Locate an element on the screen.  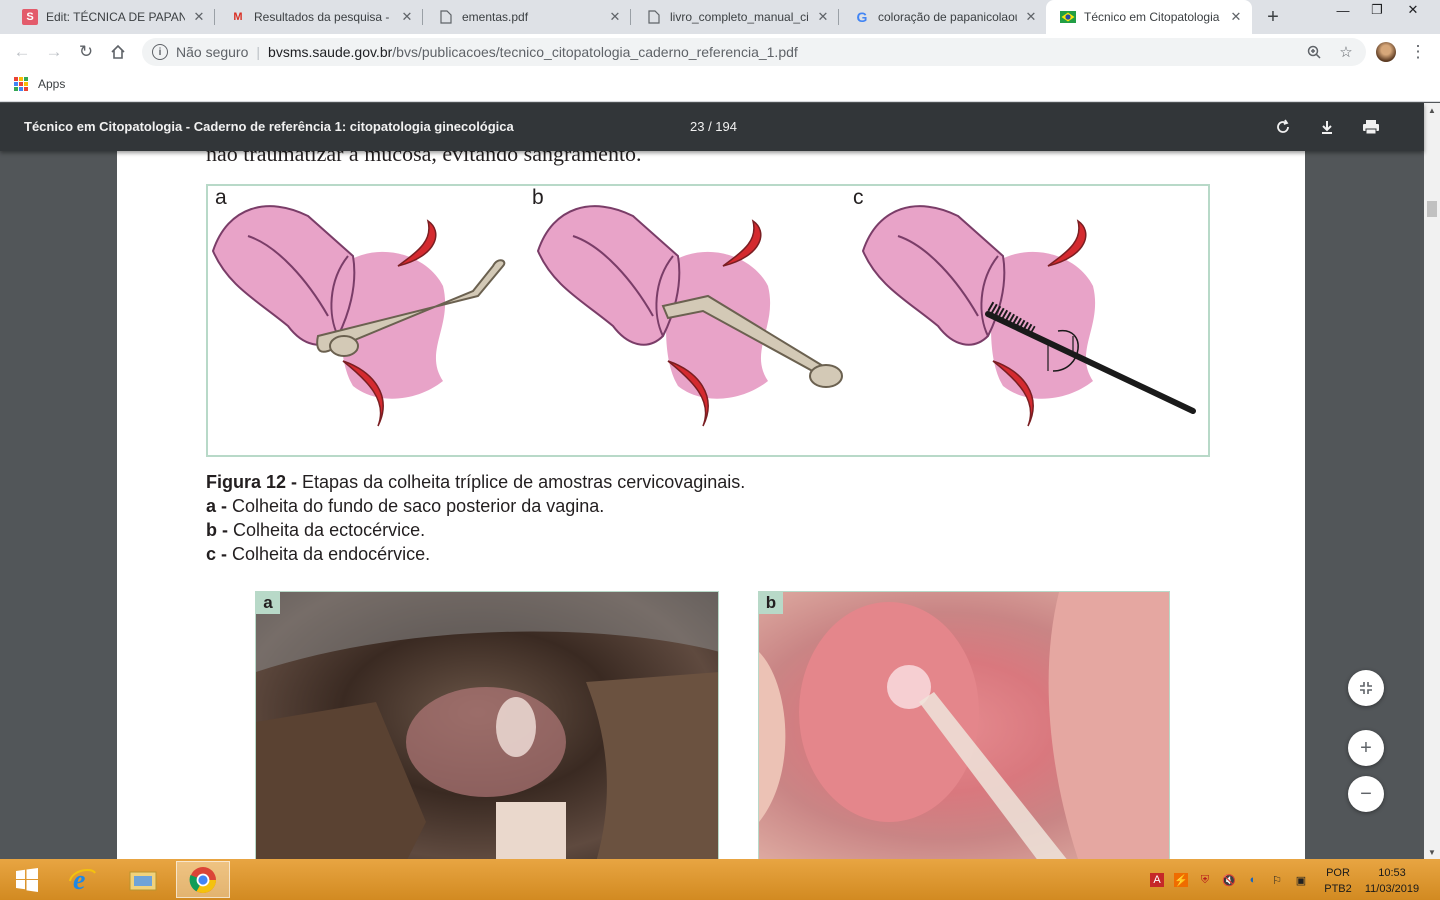
chrome-taskbar-button is located at coordinates (203, 879).